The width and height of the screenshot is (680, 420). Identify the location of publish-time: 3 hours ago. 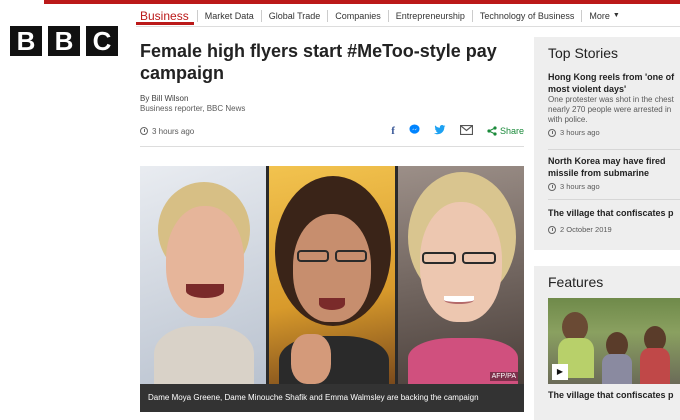
(167, 131).